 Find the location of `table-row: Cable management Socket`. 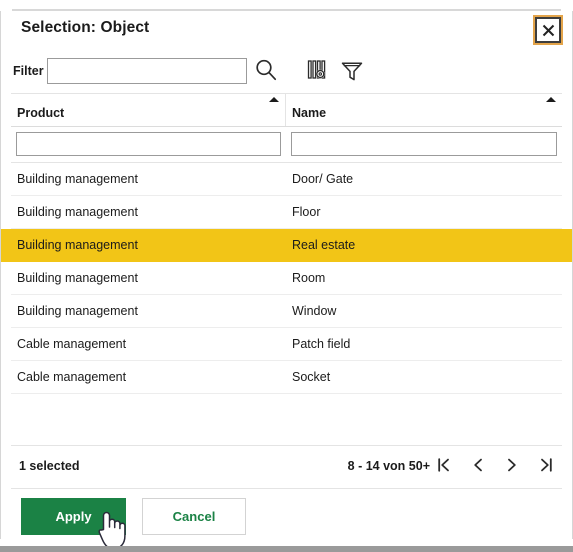

table-row: Cable management Socket is located at coordinates (286, 377).